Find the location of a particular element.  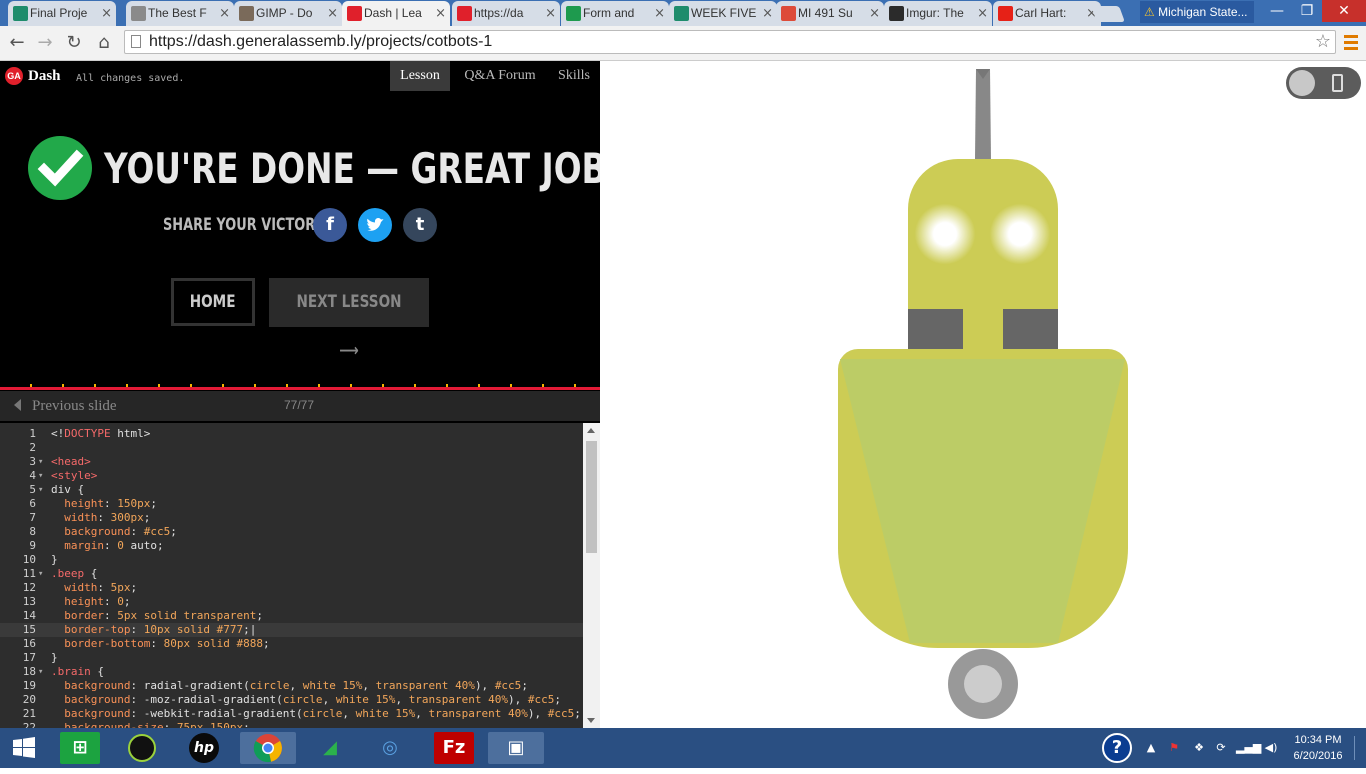

code-line: 18 ▾ .brain { is located at coordinates (291, 672).